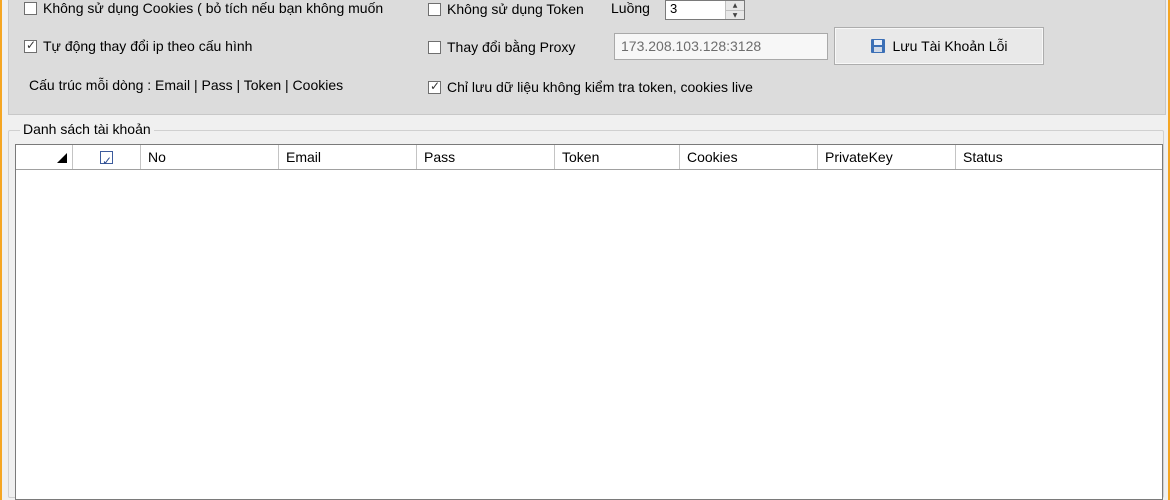  Describe the element at coordinates (617, 157) in the screenshot. I see `column-header-token: Token` at that location.